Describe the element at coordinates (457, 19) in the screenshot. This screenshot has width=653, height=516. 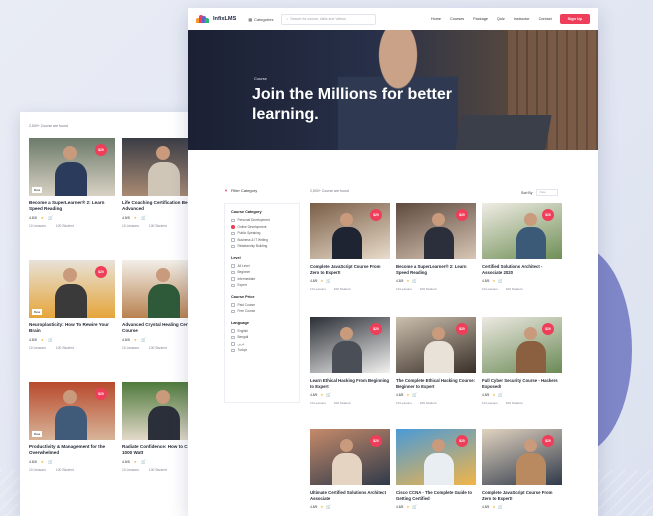
I see `nav-link-courses: Courses` at that location.